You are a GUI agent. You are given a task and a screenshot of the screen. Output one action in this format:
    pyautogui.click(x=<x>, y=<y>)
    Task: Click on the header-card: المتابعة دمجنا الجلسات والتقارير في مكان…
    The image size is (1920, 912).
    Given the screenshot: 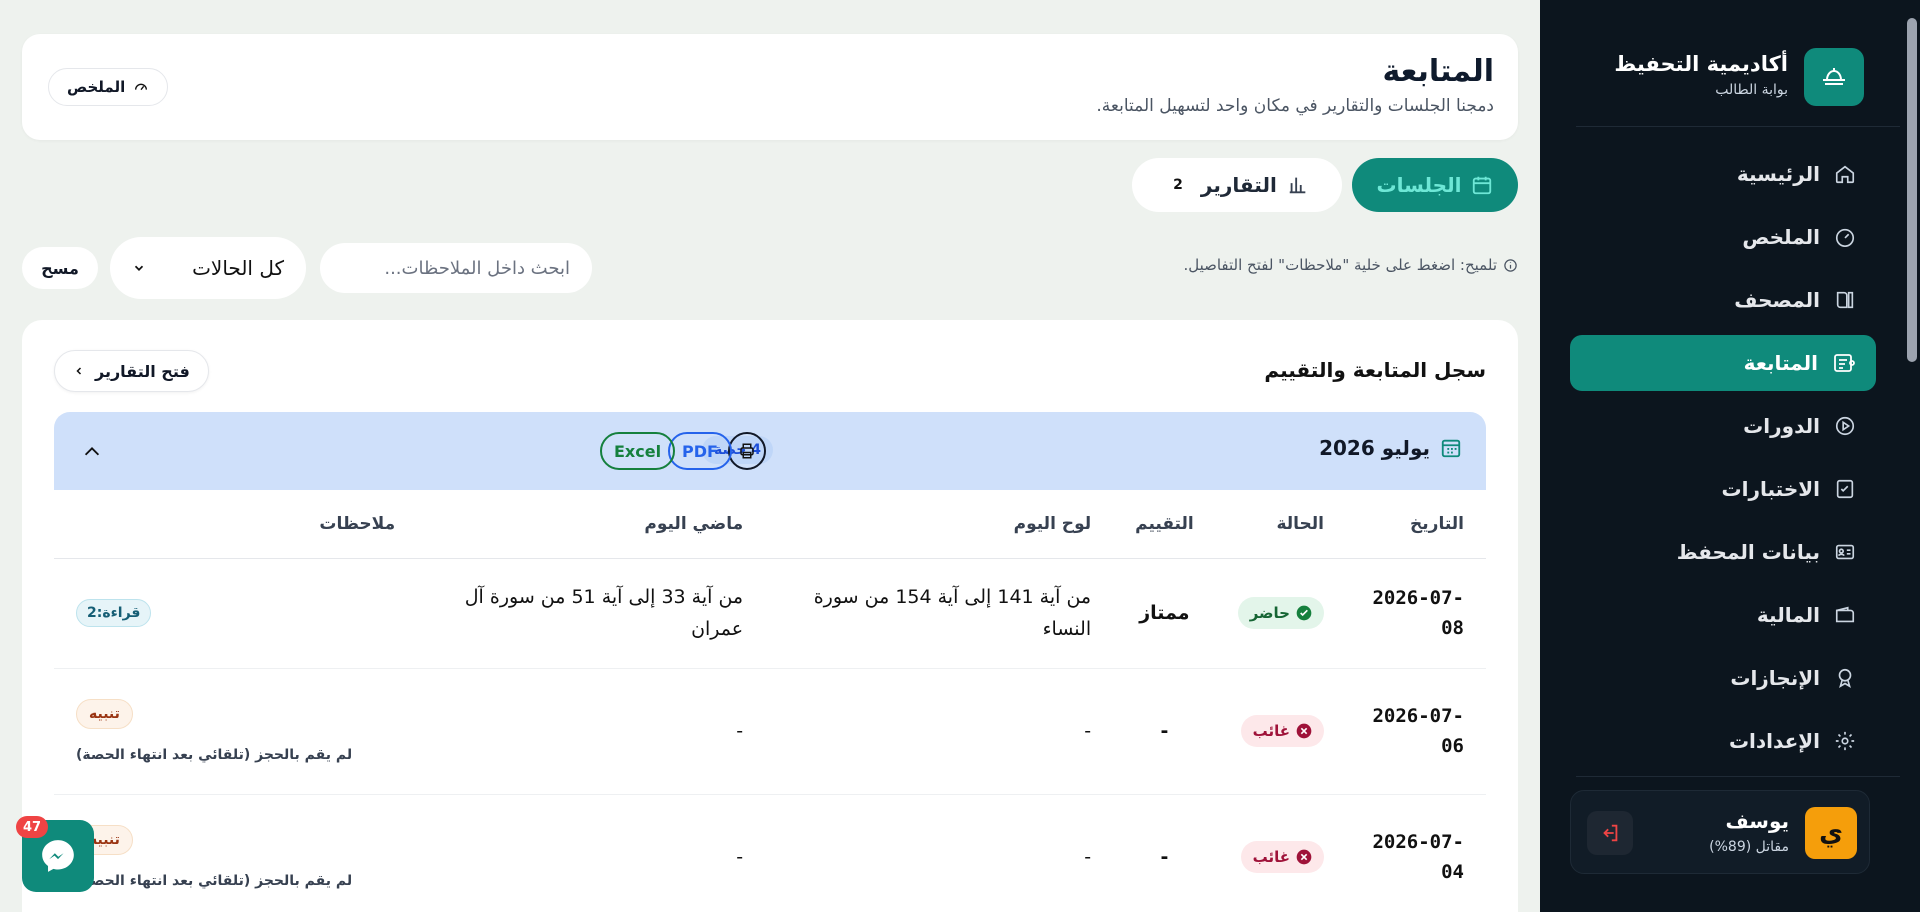 What is the action you would take?
    pyautogui.click(x=770, y=87)
    